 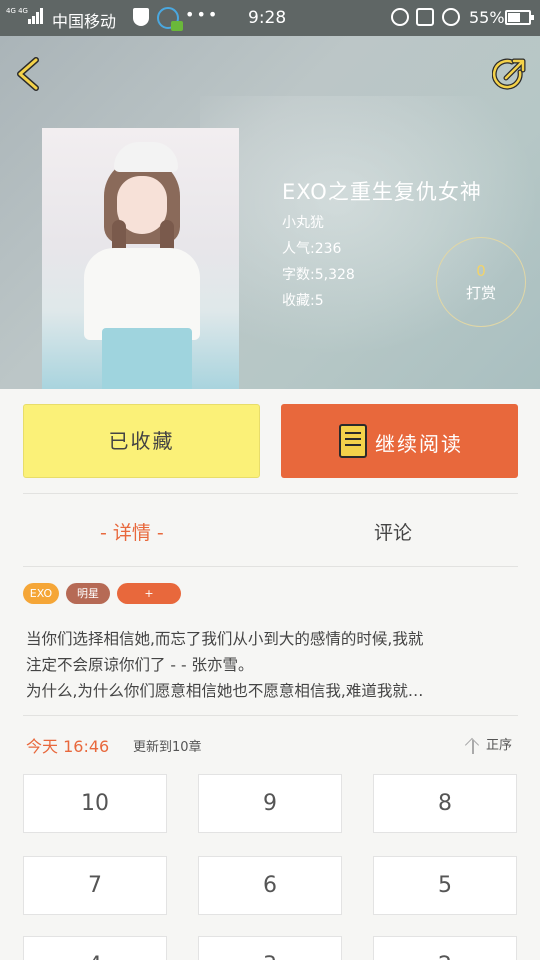 I want to click on book-cover-image, so click(x=140, y=258).